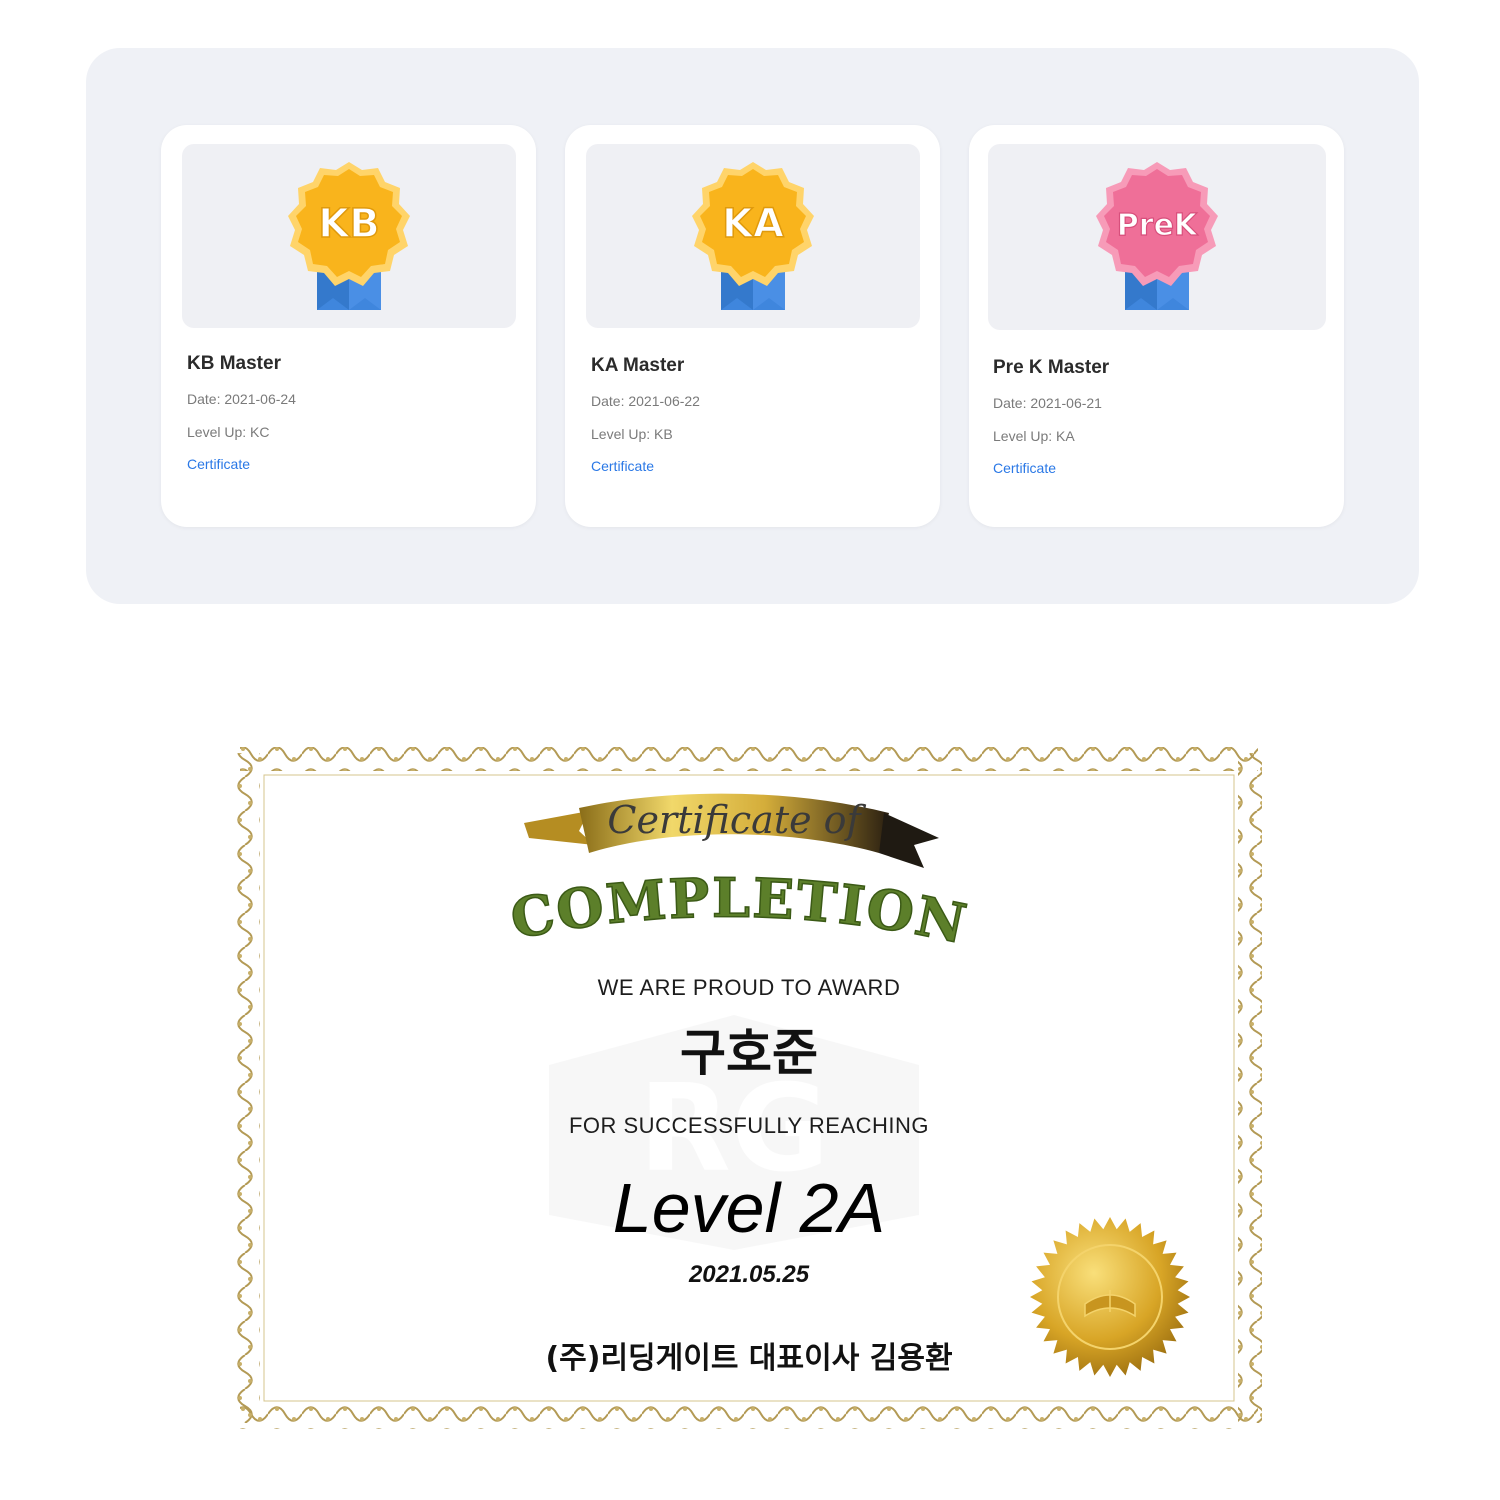 This screenshot has width=1500, height=1500. Describe the element at coordinates (1051, 367) in the screenshot. I see `card-title: Pre K Master` at that location.